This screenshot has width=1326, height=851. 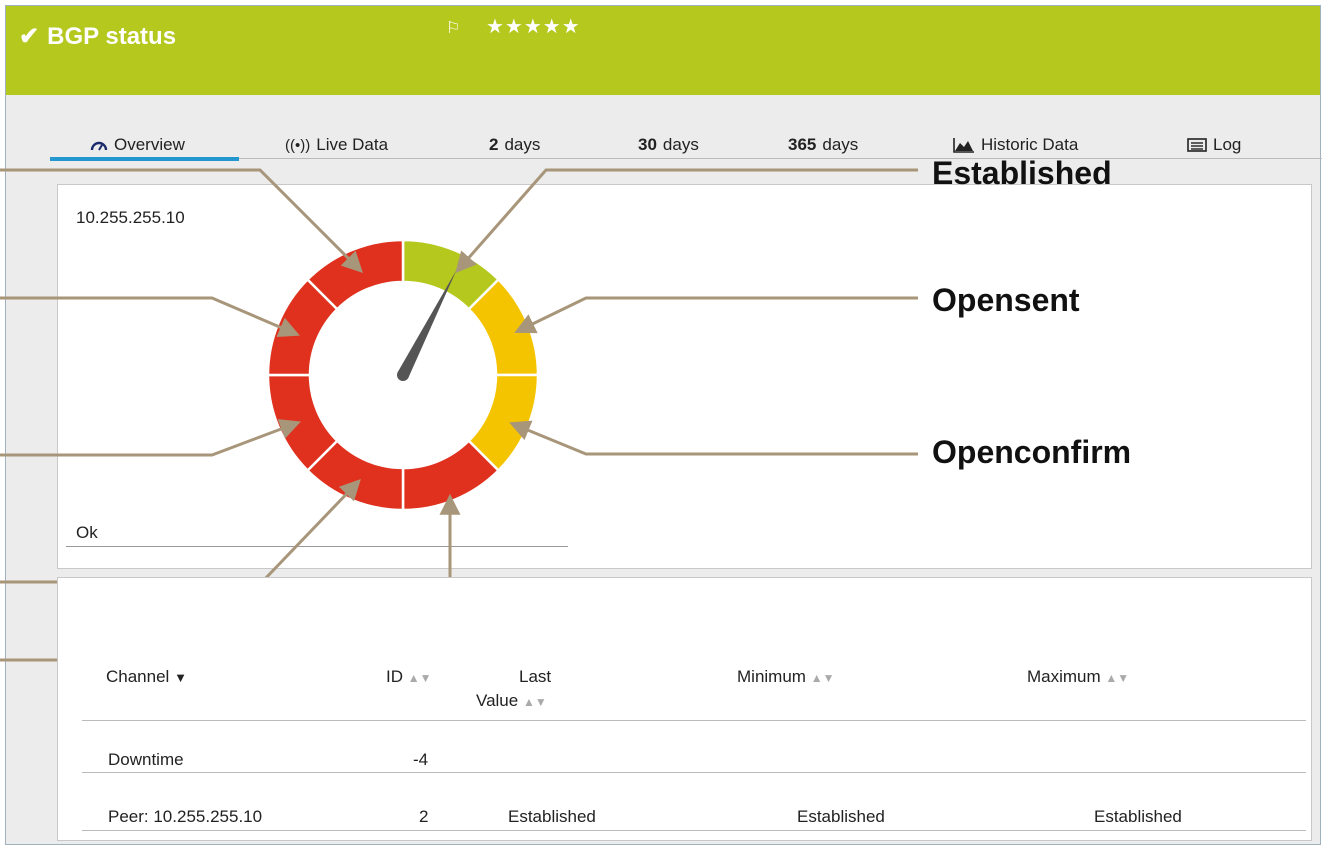 What do you see at coordinates (841, 816) in the screenshot?
I see `row-peer-minimum: Established` at bounding box center [841, 816].